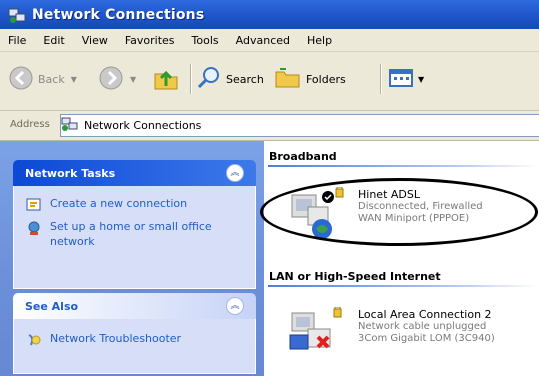 The width and height of the screenshot is (539, 376). Describe the element at coordinates (326, 79) in the screenshot. I see `folders-label: Folders` at that location.